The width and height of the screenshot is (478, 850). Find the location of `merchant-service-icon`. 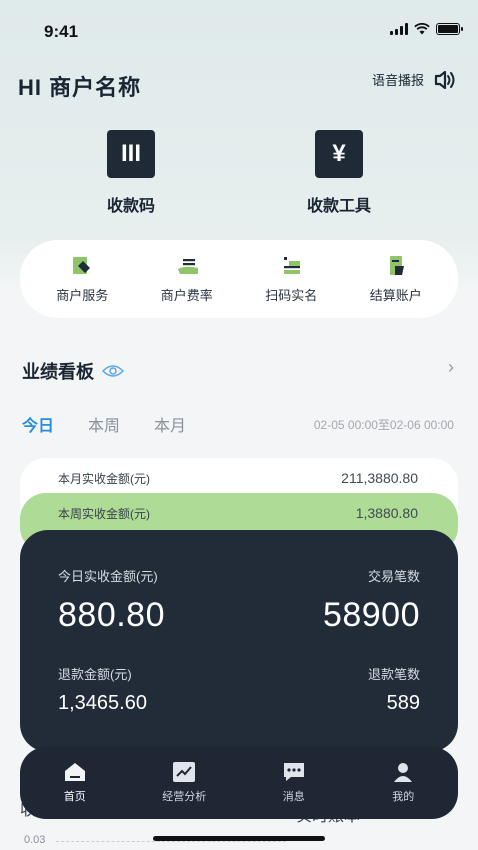

merchant-service-icon is located at coordinates (82, 266).